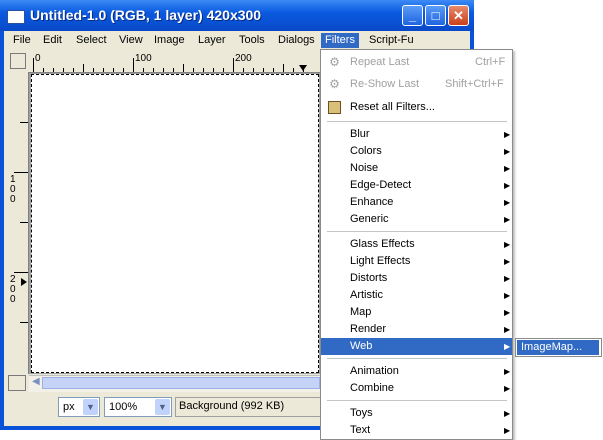 This screenshot has height=440, width=603. I want to click on close-icon: ✕, so click(458, 15).